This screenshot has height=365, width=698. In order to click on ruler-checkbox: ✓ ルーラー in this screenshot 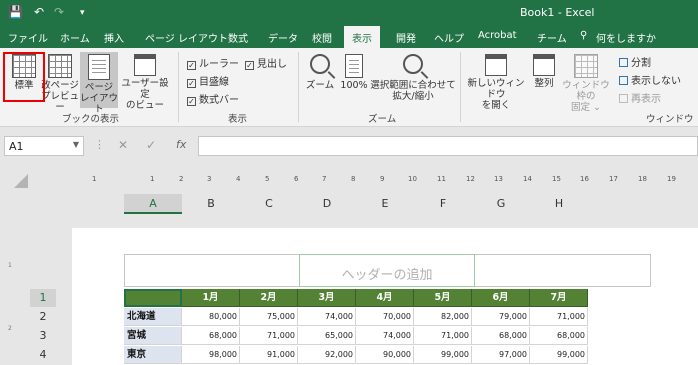, I will do `click(213, 62)`.